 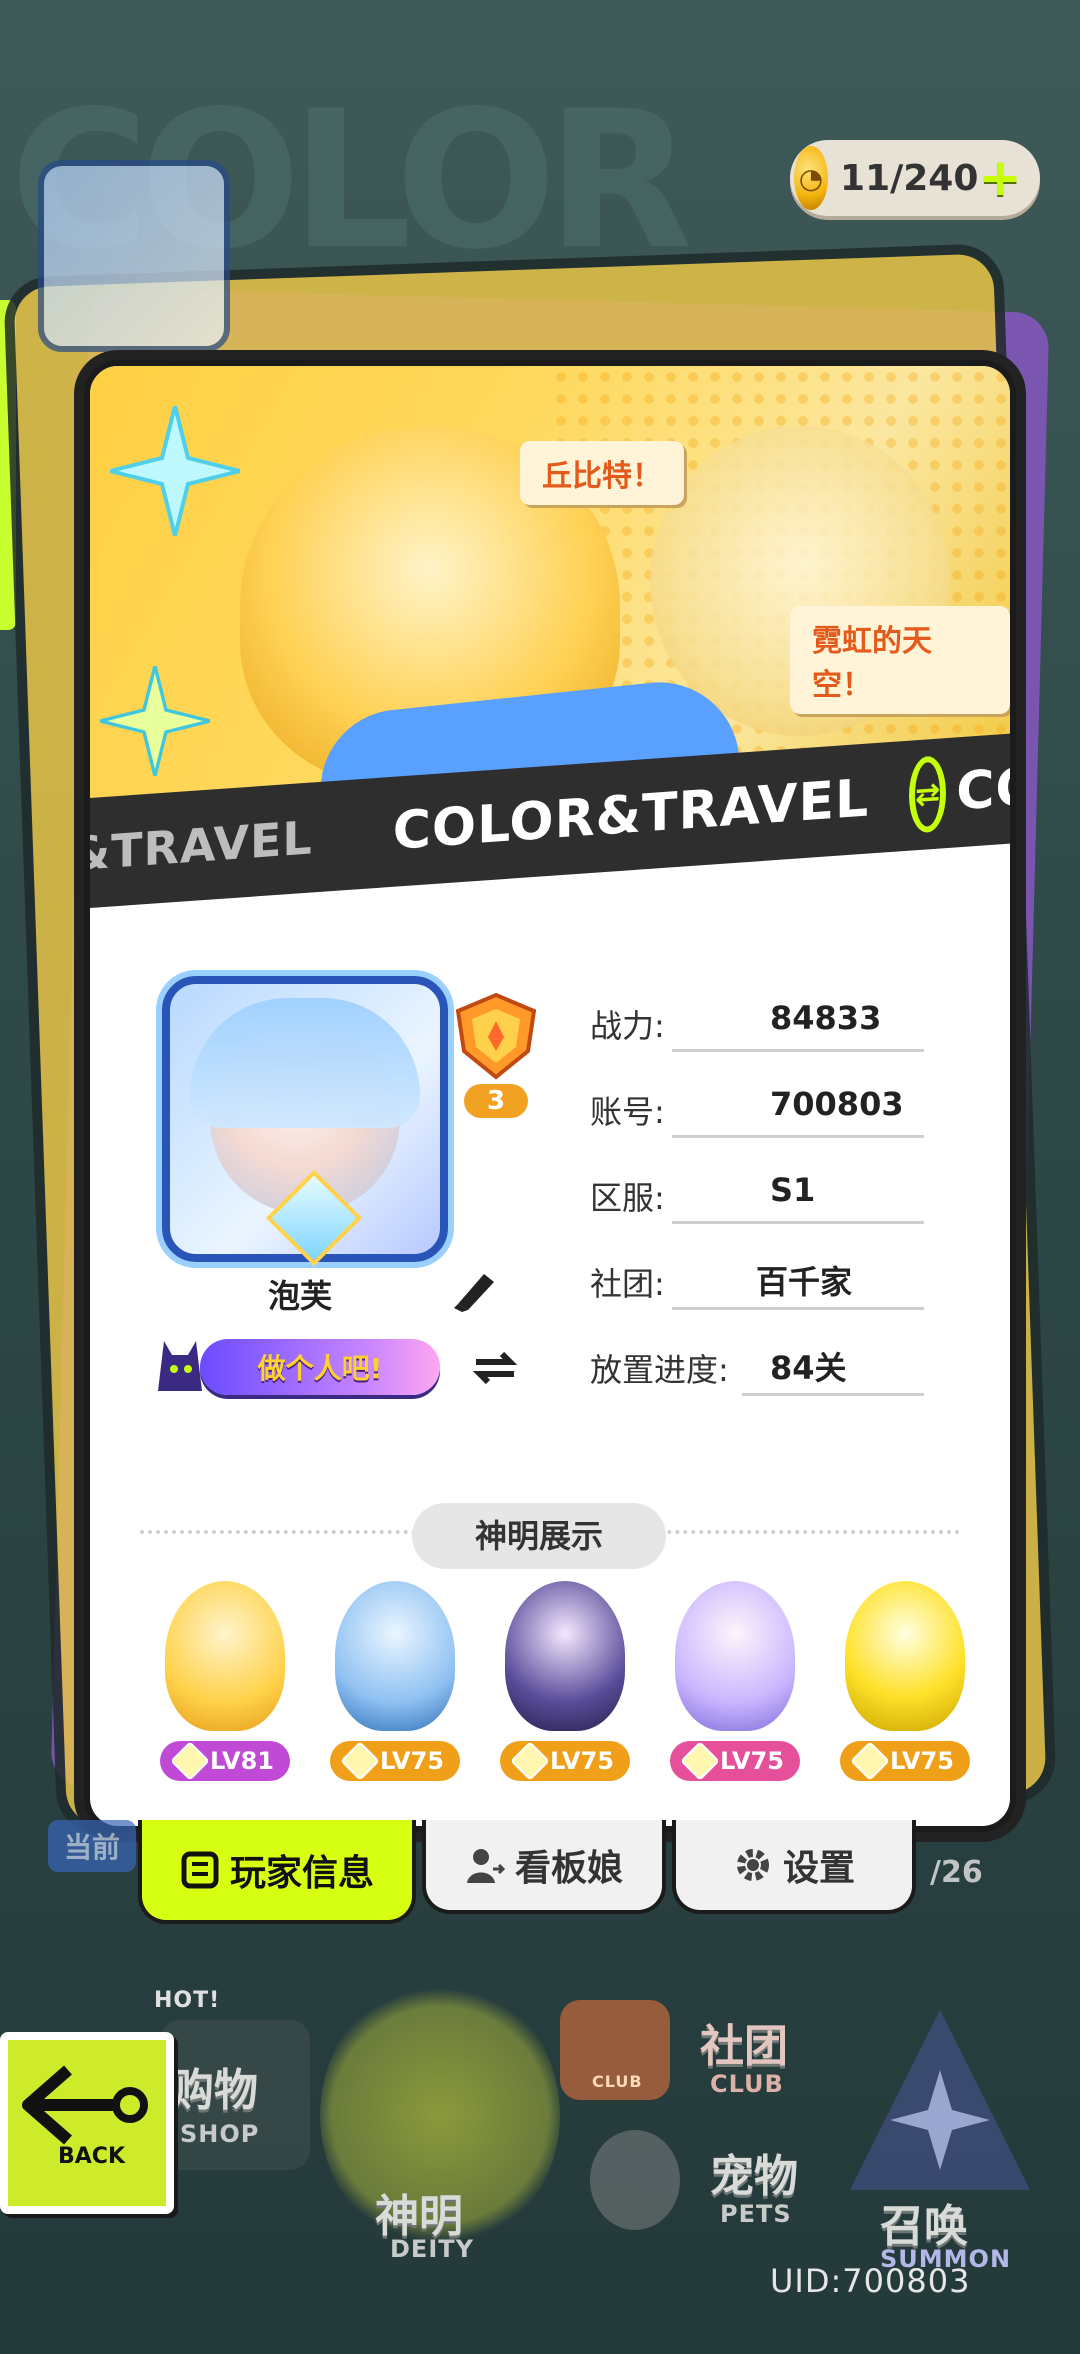 What do you see at coordinates (242, 1761) in the screenshot?
I see `deity-level: LV81` at bounding box center [242, 1761].